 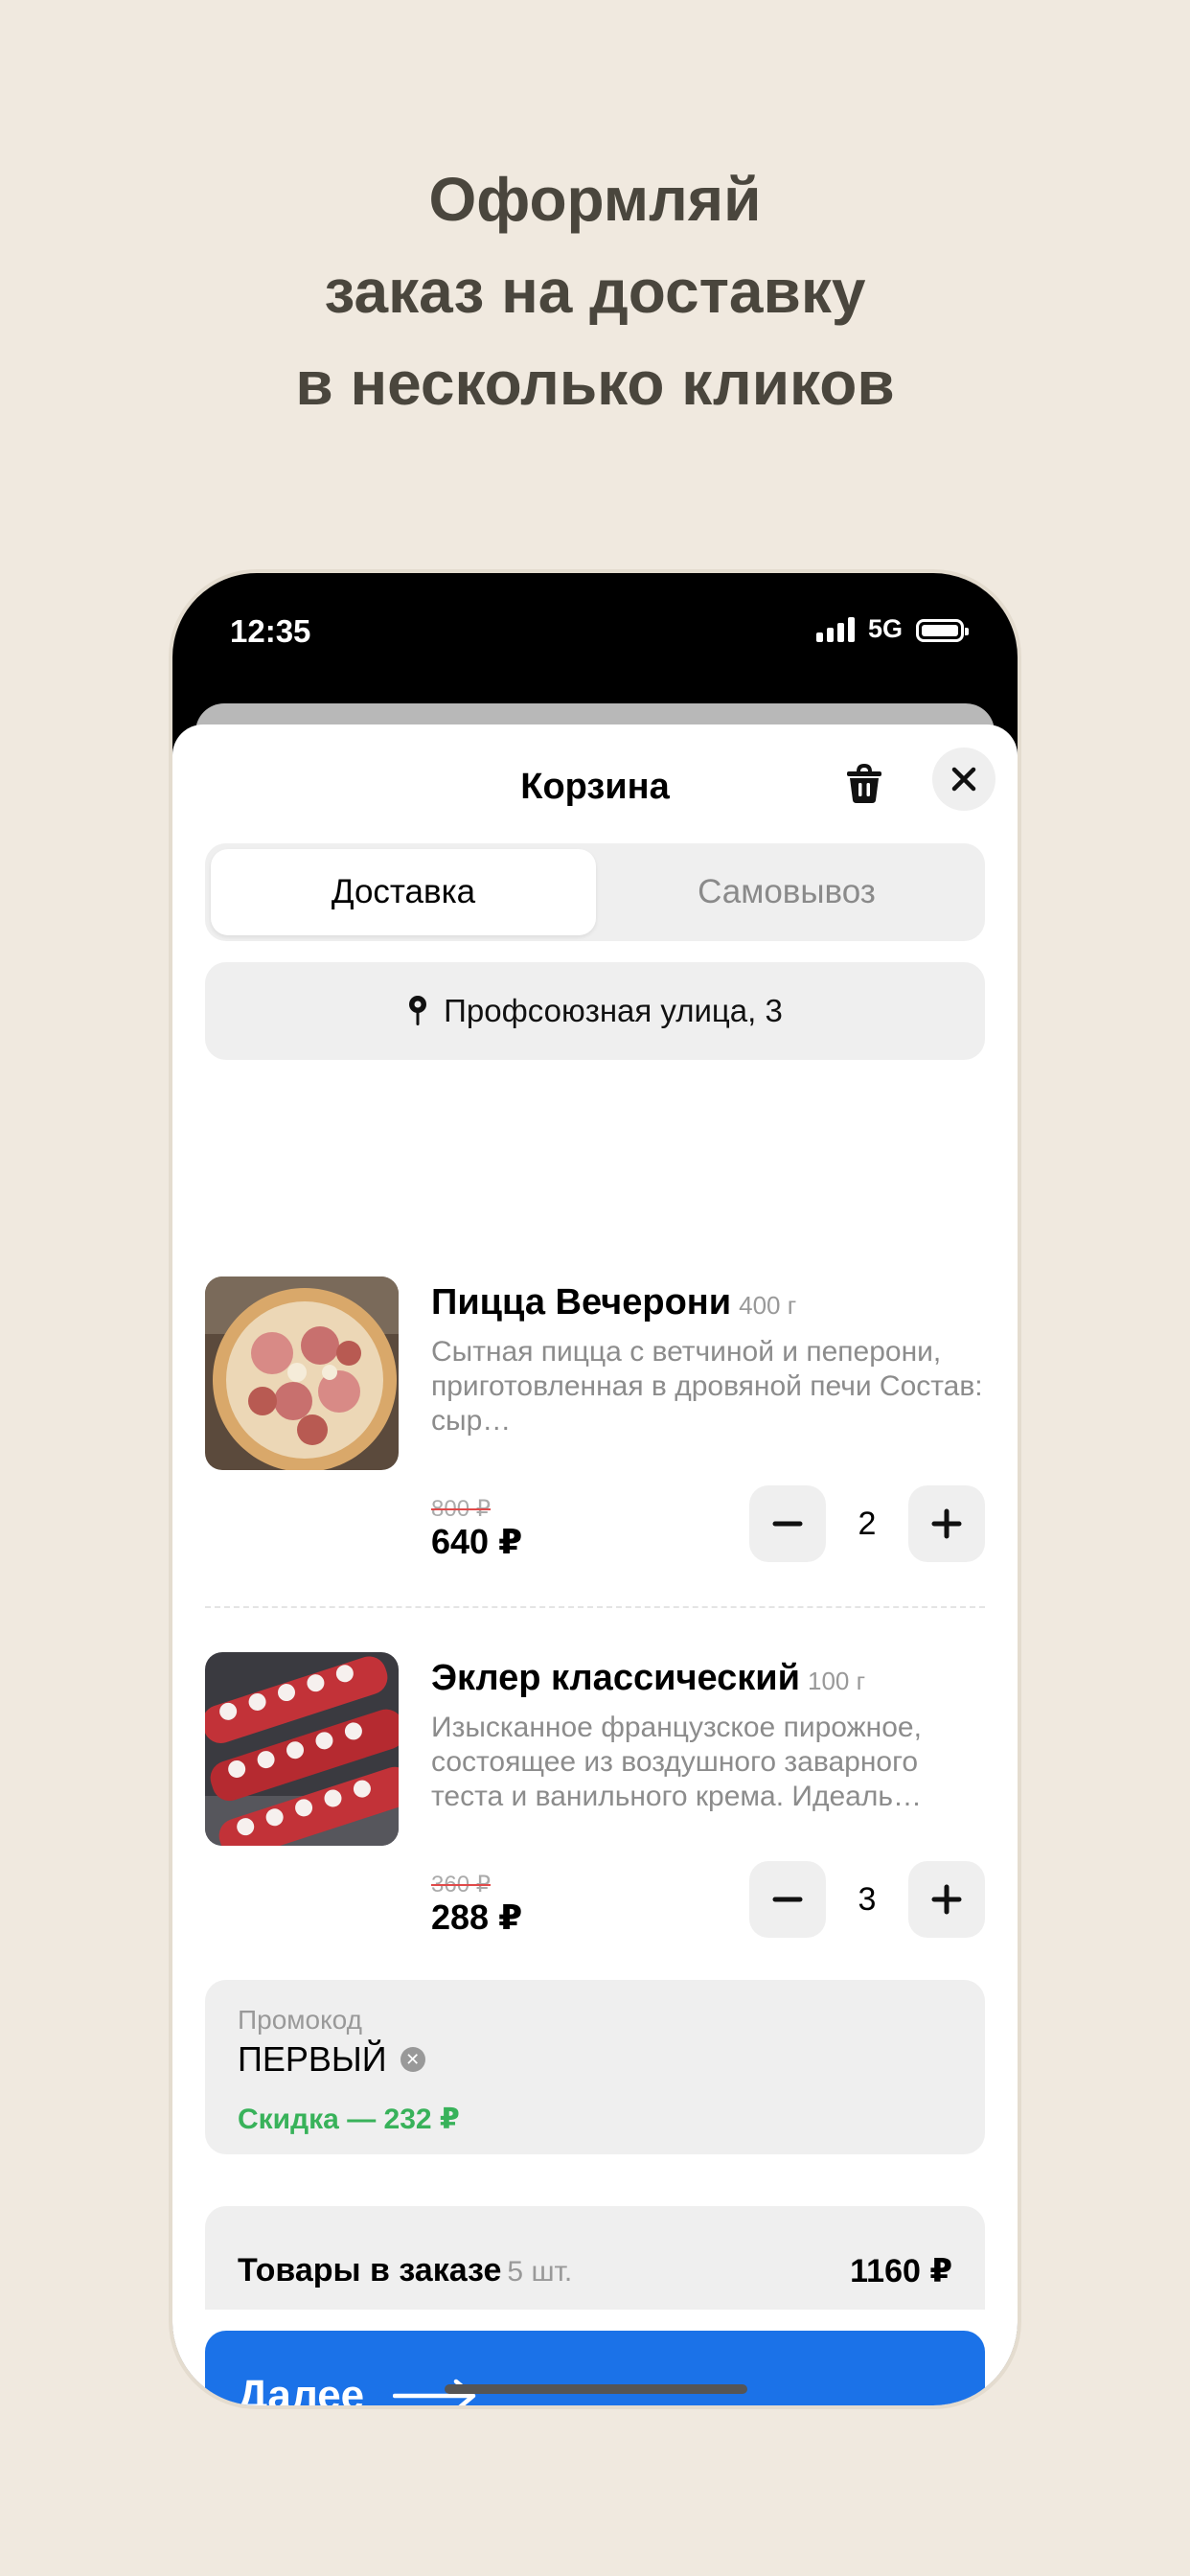 I want to click on location-pin-icon, so click(x=418, y=1010).